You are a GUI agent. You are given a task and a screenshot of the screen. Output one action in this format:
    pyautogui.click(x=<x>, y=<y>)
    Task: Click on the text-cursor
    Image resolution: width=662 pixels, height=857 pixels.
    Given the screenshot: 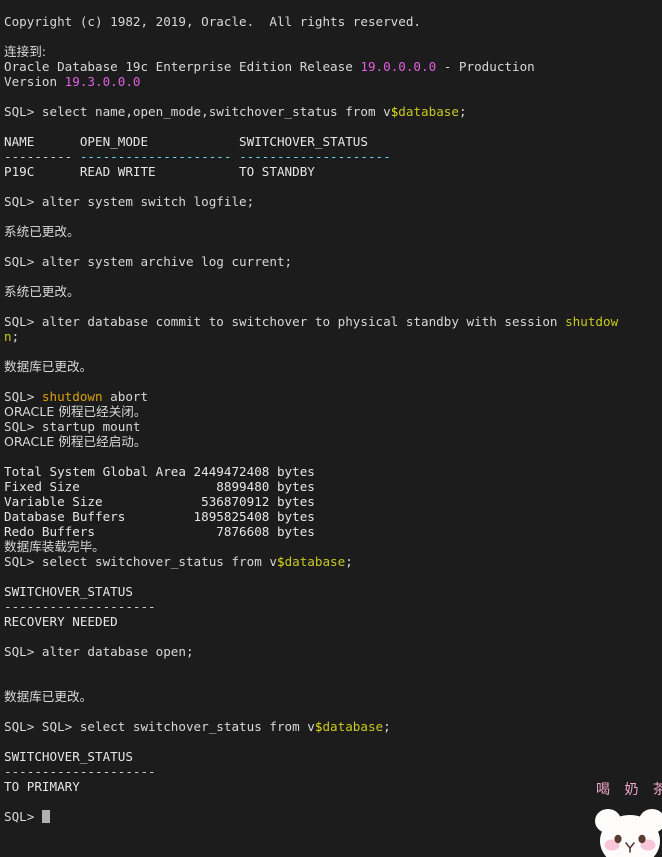 What is the action you would take?
    pyautogui.click(x=45, y=816)
    